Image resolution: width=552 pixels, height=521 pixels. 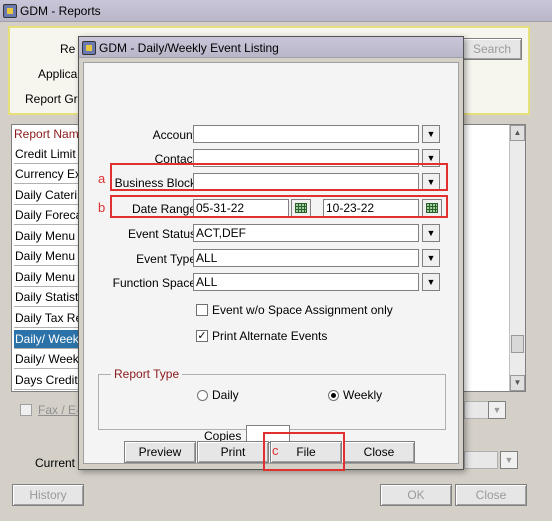 What do you see at coordinates (160, 452) in the screenshot?
I see `preview-button: Preview` at bounding box center [160, 452].